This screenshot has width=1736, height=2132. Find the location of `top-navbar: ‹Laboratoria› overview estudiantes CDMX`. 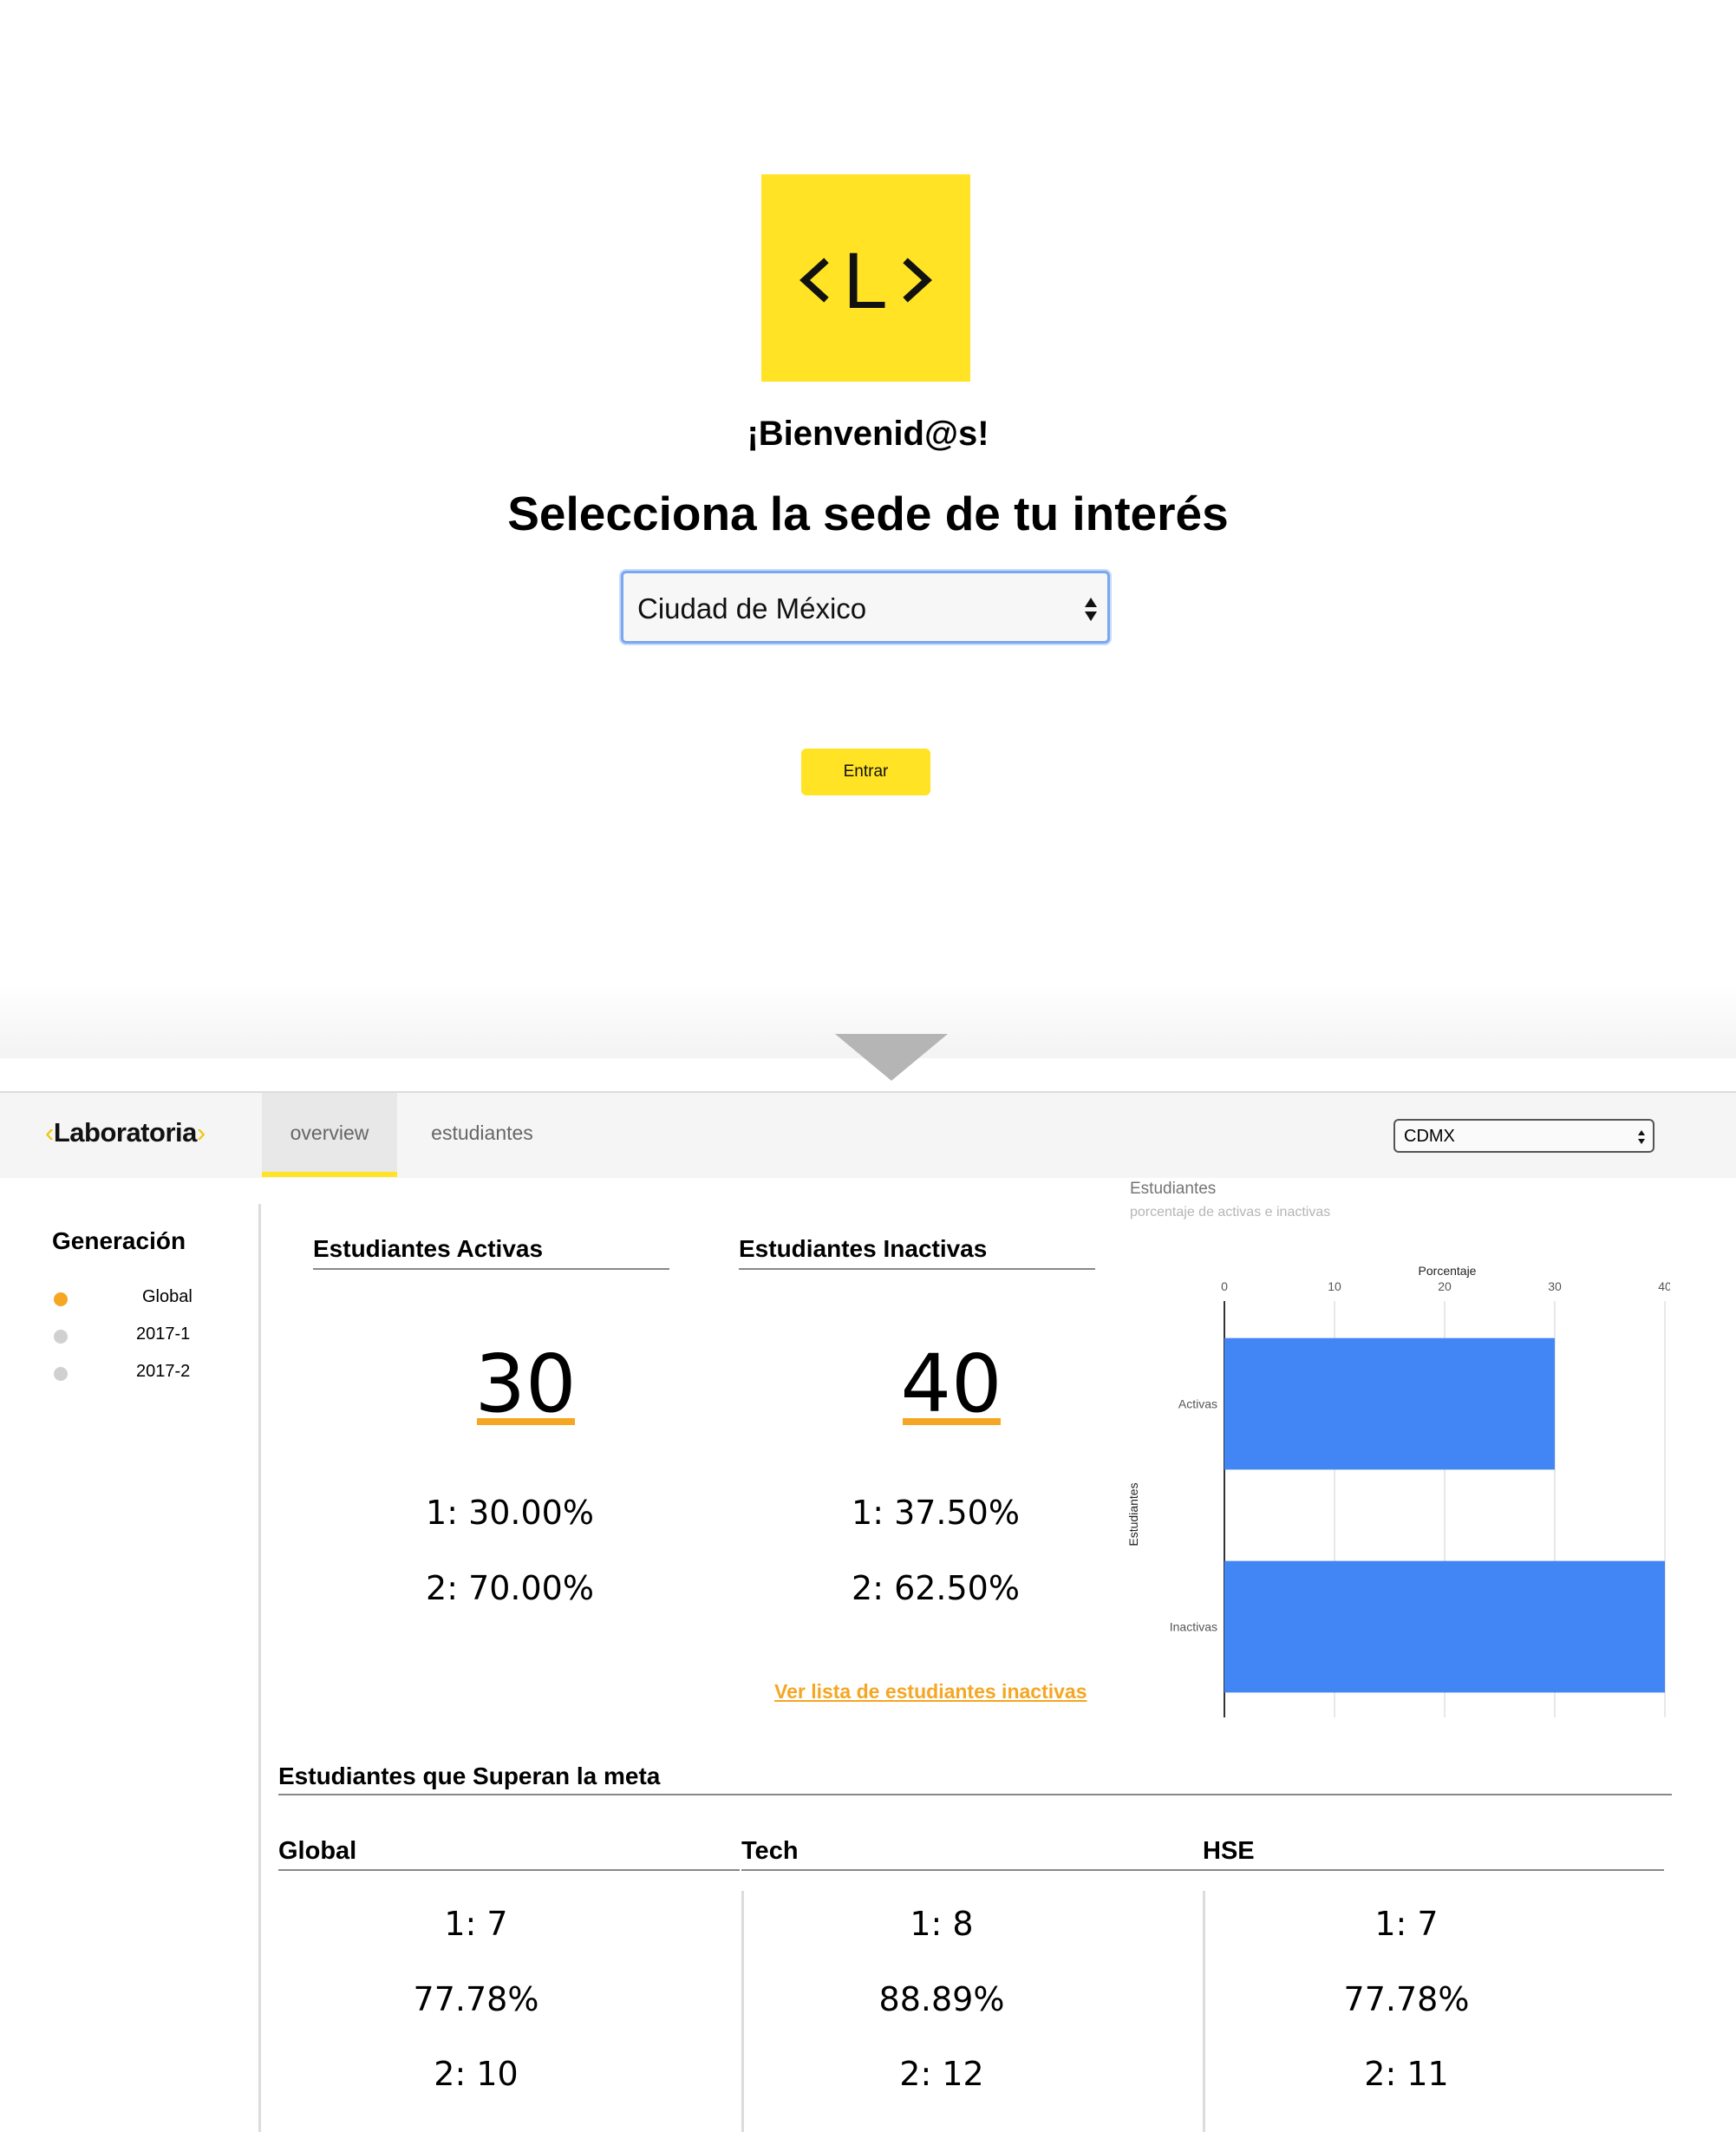

top-navbar: ‹Laboratoria› overview estudiantes CDMX is located at coordinates (868, 1134).